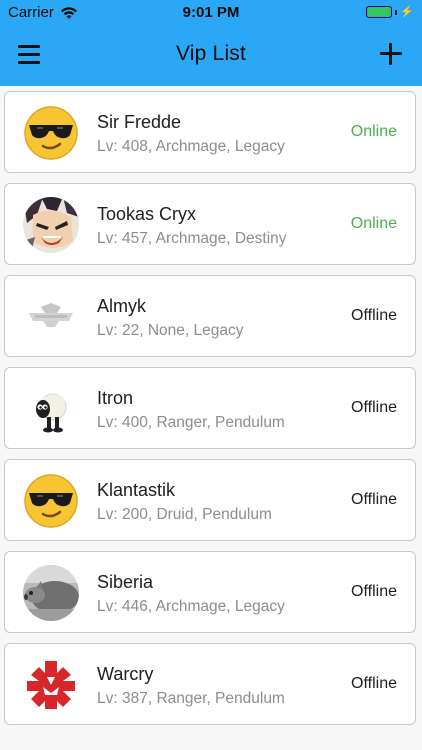 The image size is (422, 750). Describe the element at coordinates (191, 698) in the screenshot. I see `player-details: Lv: 387, Ranger, Pendulum` at that location.